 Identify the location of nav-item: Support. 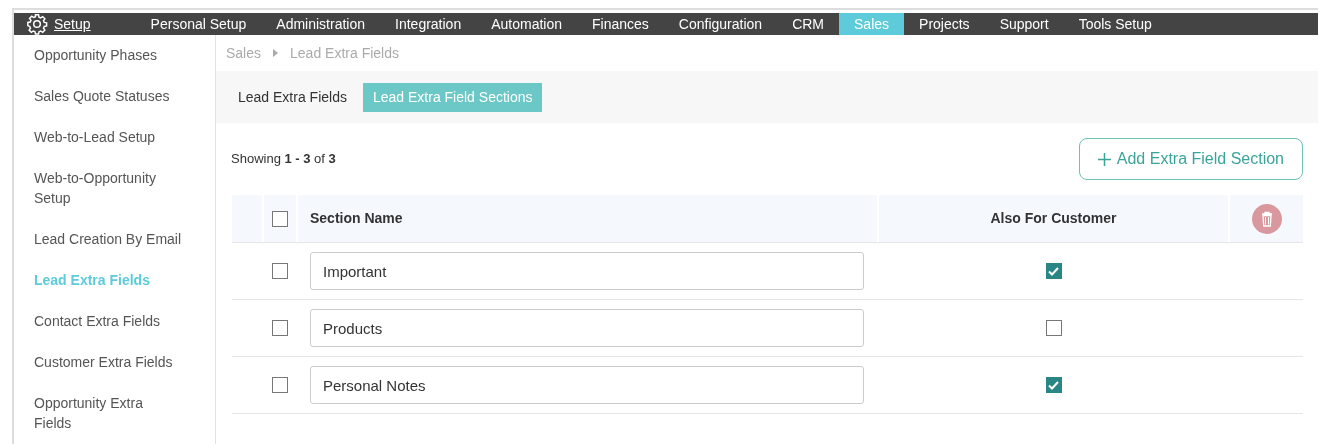
(1024, 24).